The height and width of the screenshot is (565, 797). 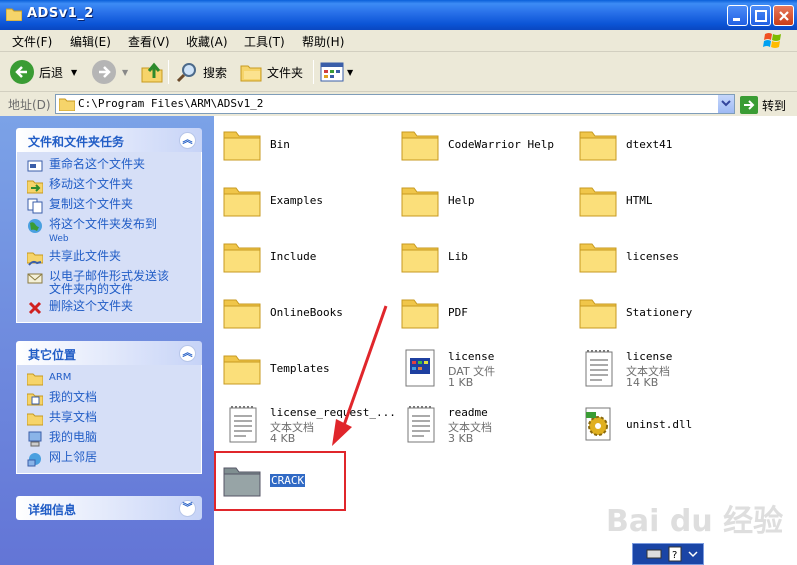 I want to click on address-field: C:\Program Files\ARM\ADSv1_2, so click(x=395, y=104).